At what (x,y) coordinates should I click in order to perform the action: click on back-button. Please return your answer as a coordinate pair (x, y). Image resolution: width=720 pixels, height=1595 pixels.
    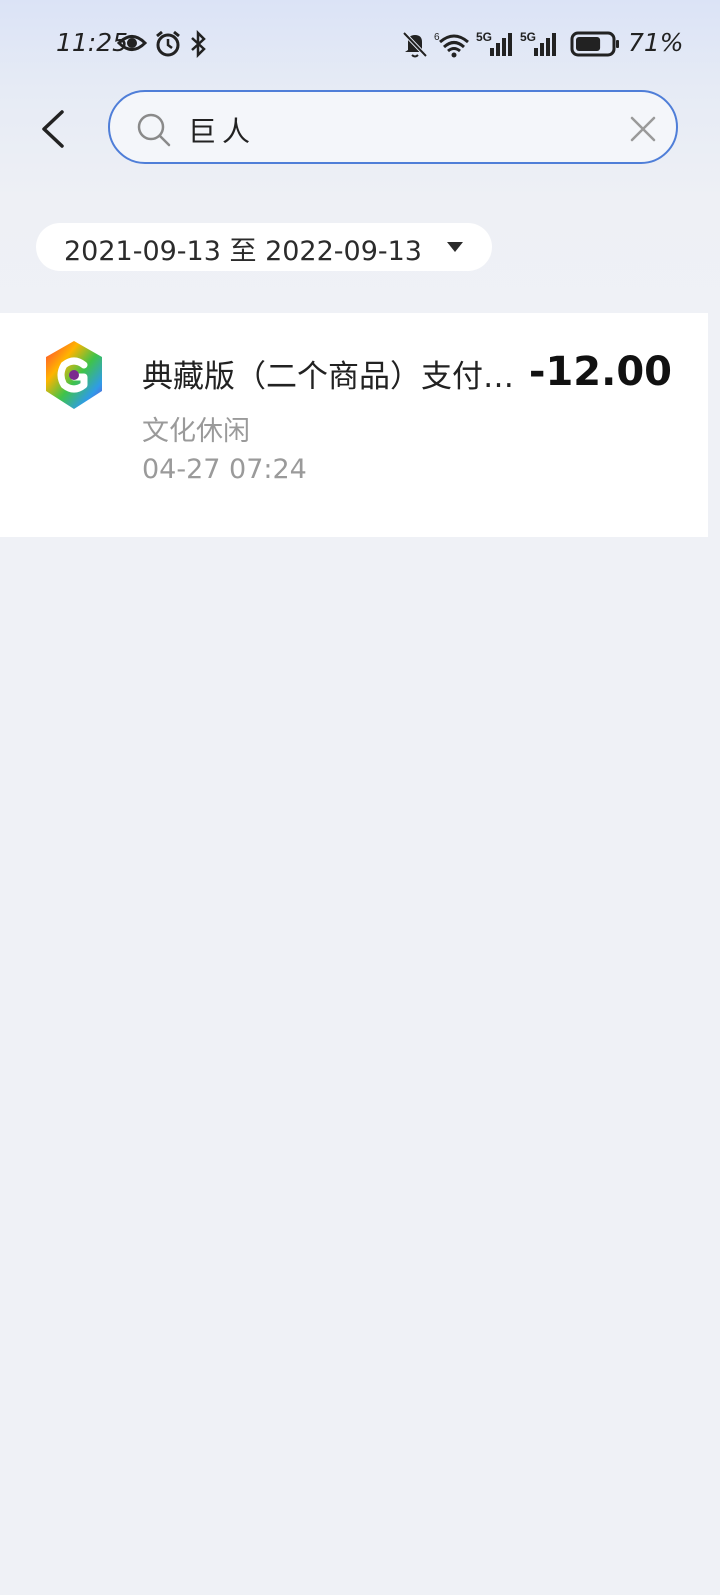
    Looking at the image, I should click on (56, 130).